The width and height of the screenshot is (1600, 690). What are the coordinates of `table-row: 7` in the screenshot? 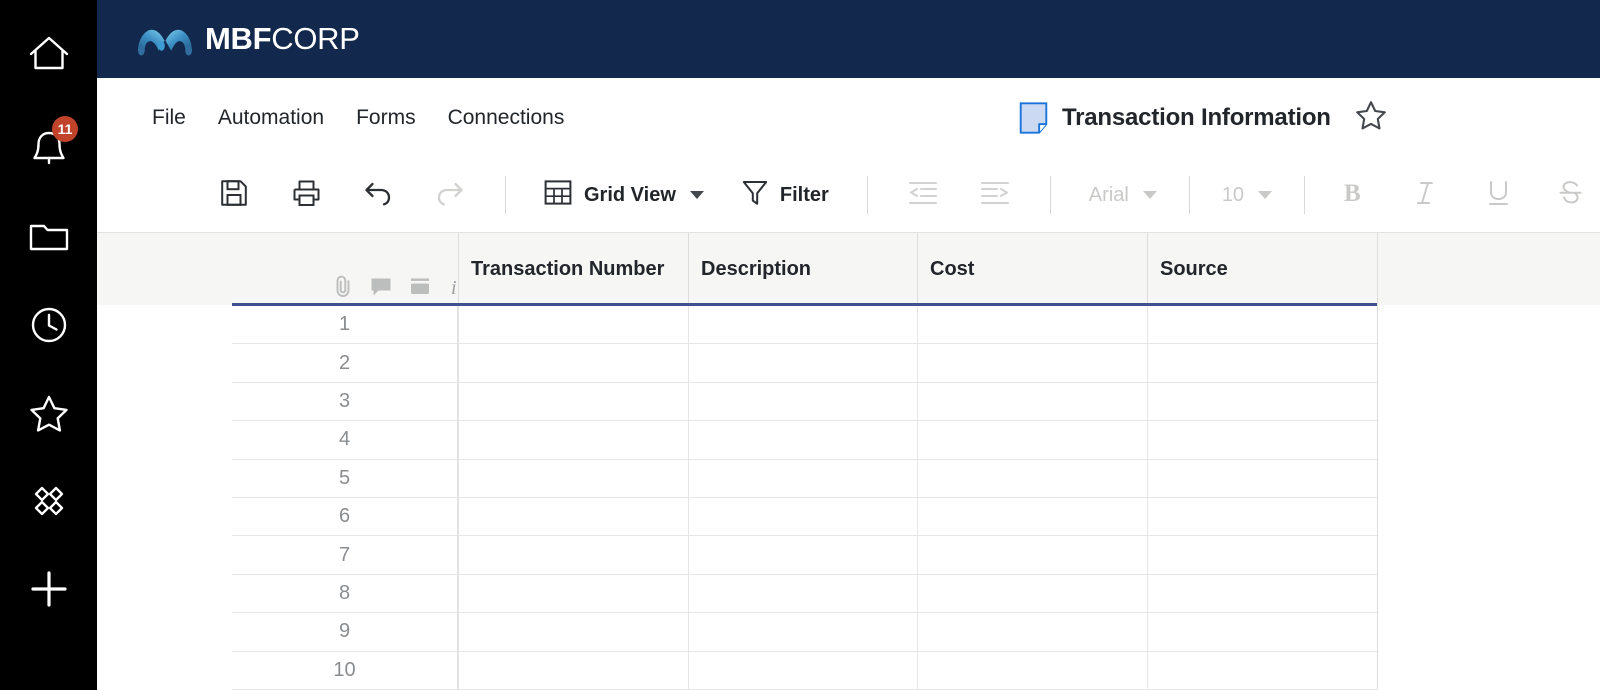 It's located at (805, 555).